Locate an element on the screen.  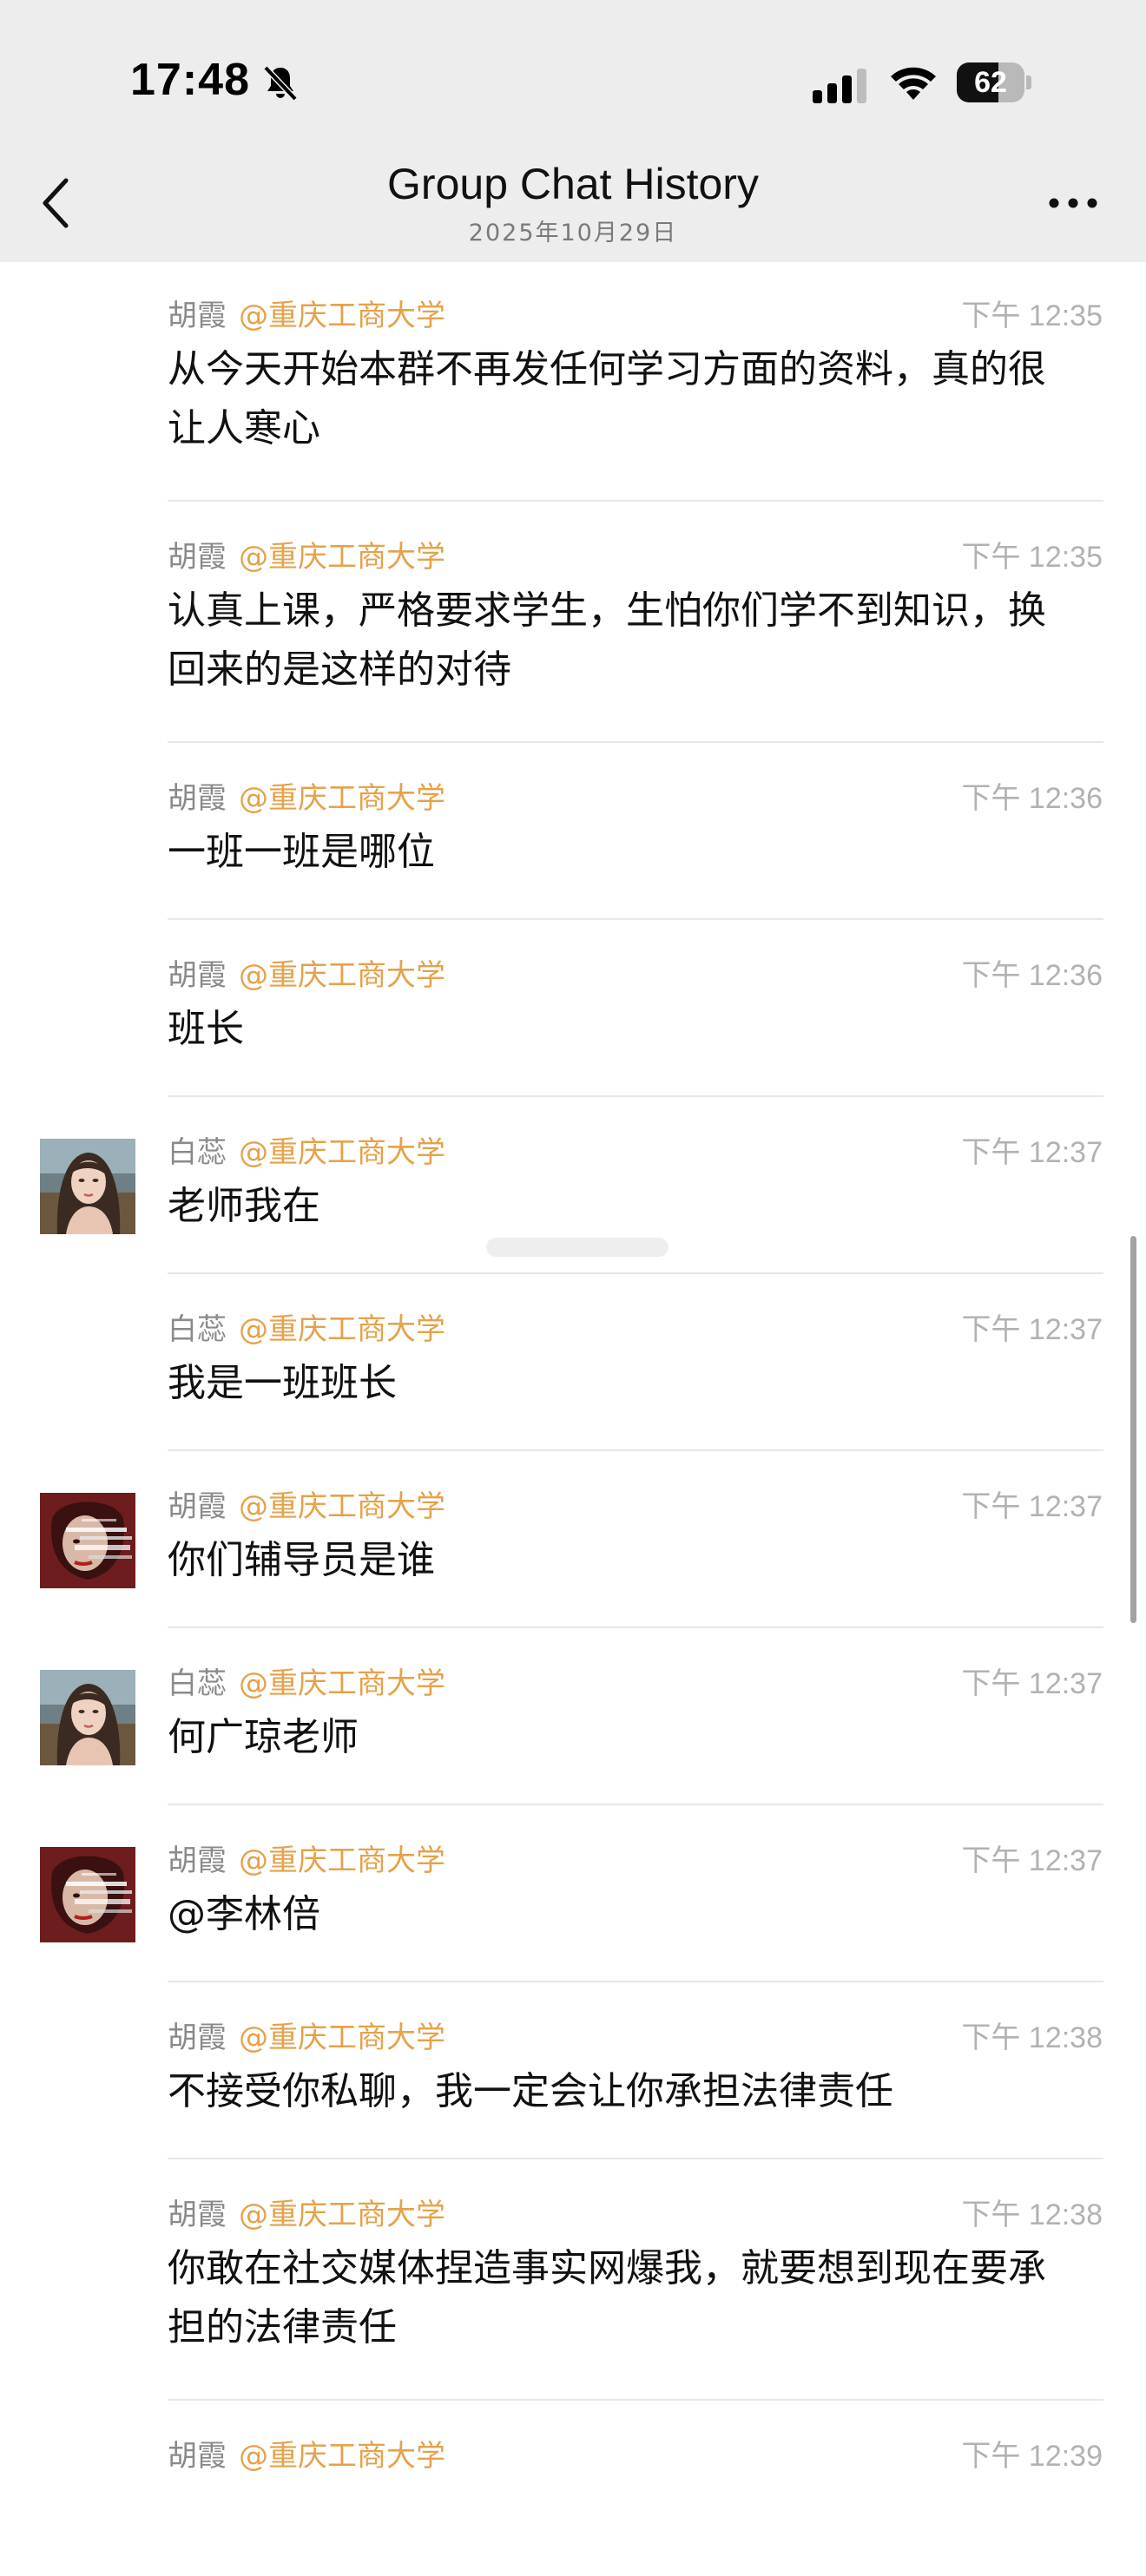
message-item: 胡霞 @重庆工商大学 下午 12:37 @李林倍 is located at coordinates (573, 1894).